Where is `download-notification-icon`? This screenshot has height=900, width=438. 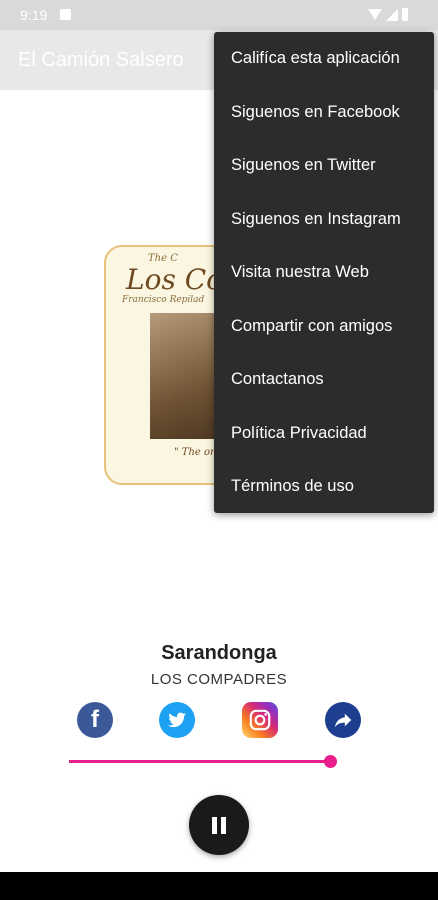 download-notification-icon is located at coordinates (65, 14).